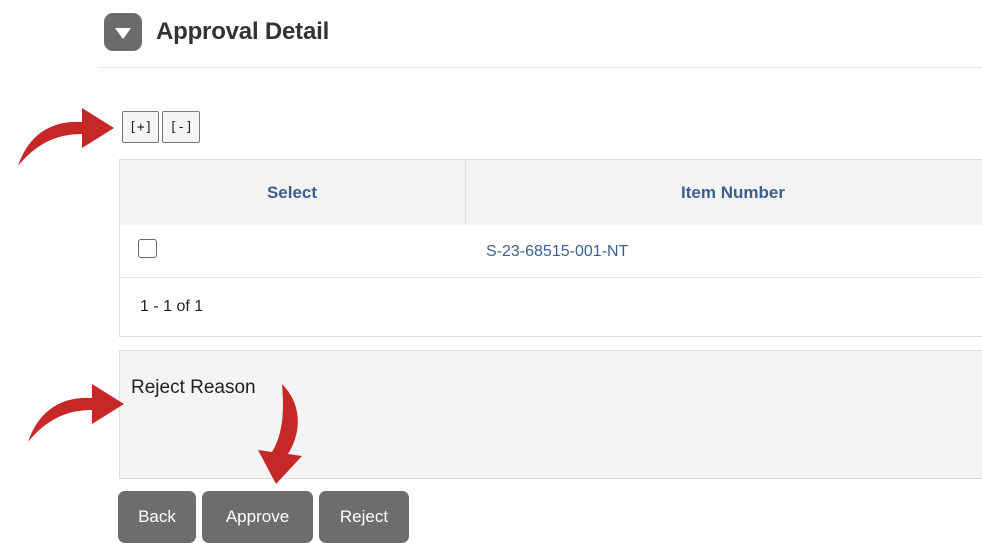 The height and width of the screenshot is (543, 982). I want to click on action-bar: Back Approve Reject, so click(263, 517).